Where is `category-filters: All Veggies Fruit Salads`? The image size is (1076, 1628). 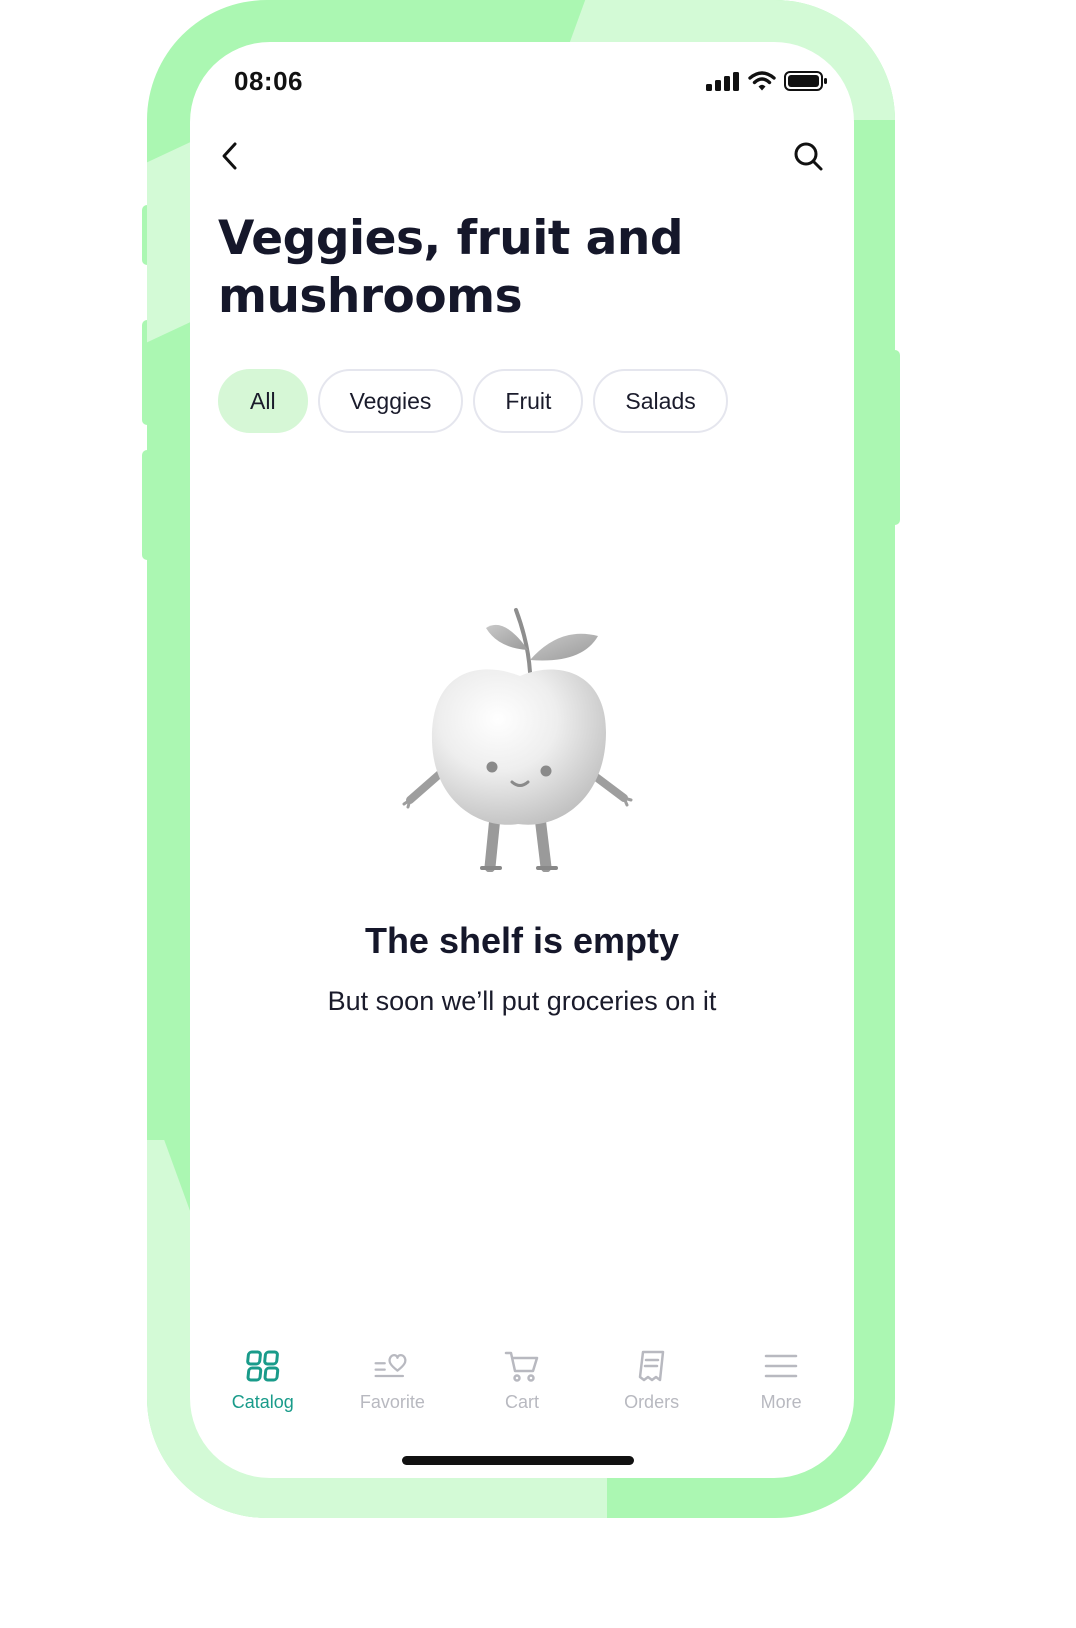 category-filters: All Veggies Fruit Salads is located at coordinates (473, 401).